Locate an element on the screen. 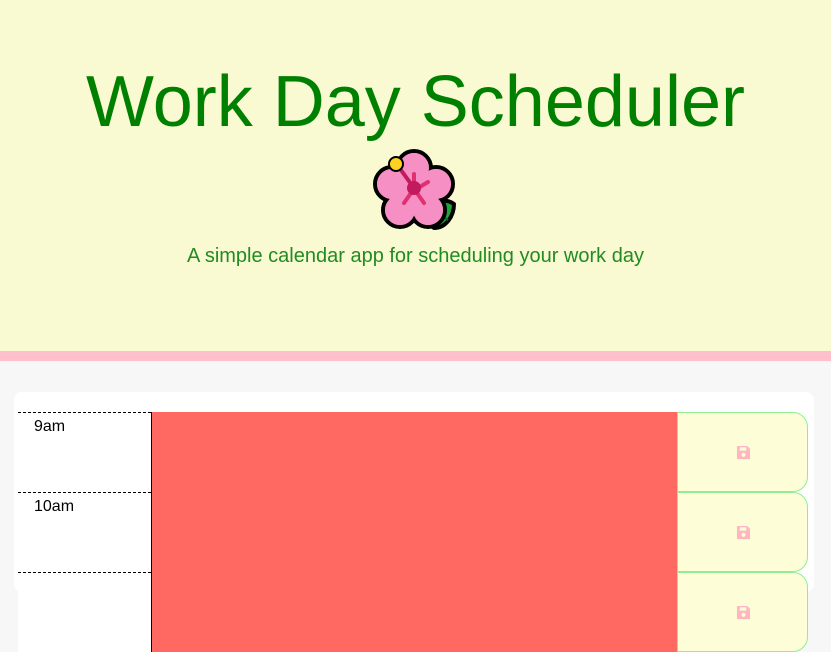 This screenshot has width=831, height=652. hibiscus-icon is located at coordinates (414, 189).